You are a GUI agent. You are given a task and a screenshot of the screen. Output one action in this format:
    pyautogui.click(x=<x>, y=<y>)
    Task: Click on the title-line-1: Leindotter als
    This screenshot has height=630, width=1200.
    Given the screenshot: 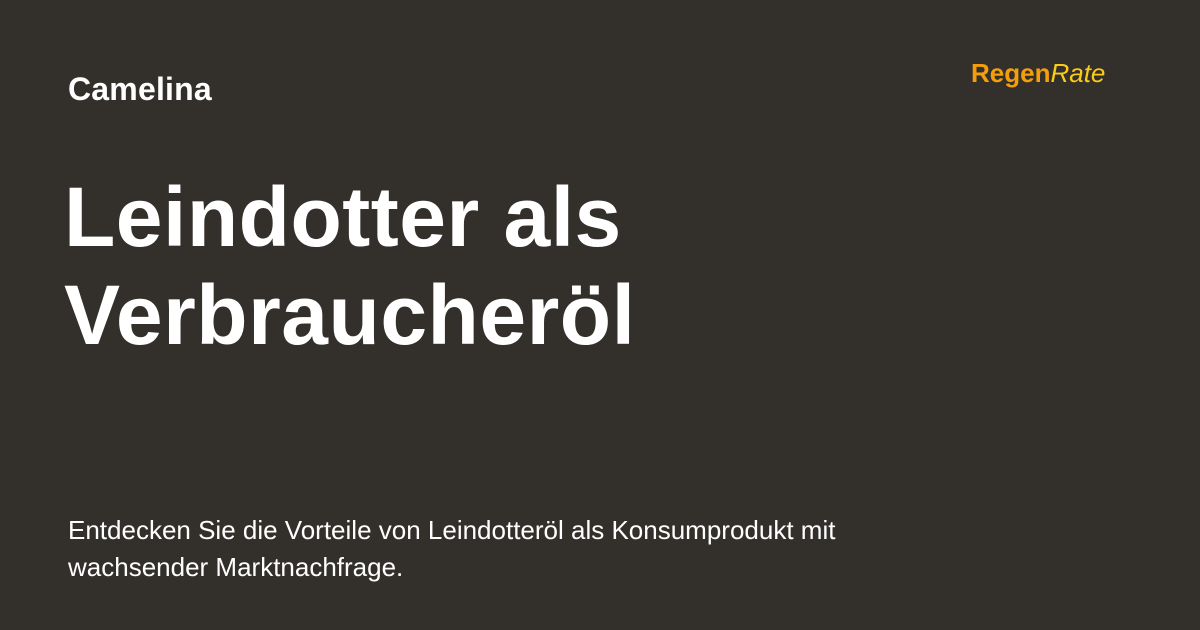 What is the action you would take?
    pyautogui.click(x=343, y=217)
    